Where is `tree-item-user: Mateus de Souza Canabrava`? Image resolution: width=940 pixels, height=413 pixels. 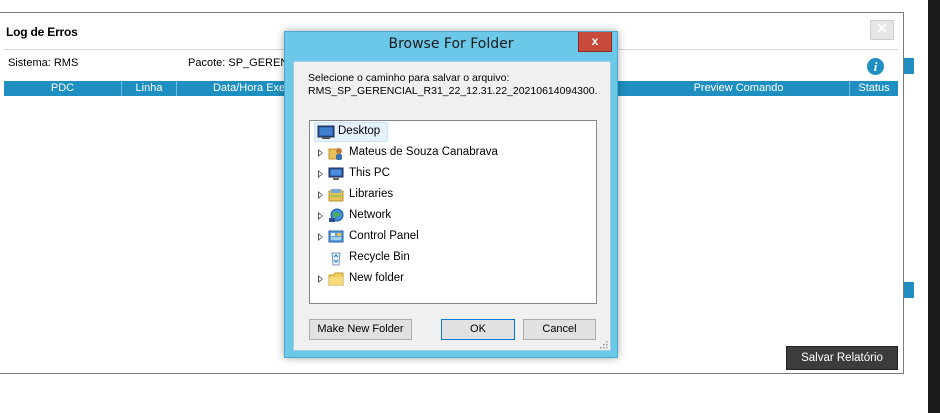
tree-item-user: Mateus de Souza Canabrava is located at coordinates (453, 153).